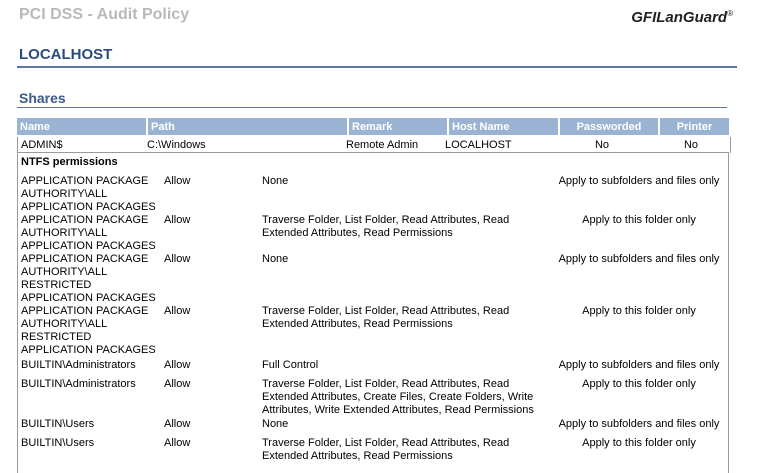 This screenshot has height=473, width=763. I want to click on col-header-remark: Remark, so click(398, 126).